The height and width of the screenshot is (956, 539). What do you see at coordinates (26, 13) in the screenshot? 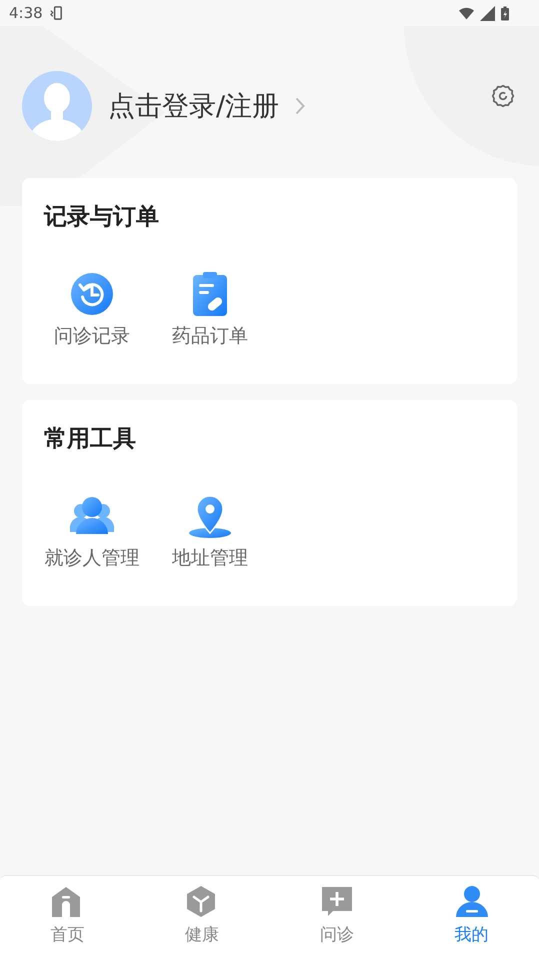
I see `status-time: 4:38` at bounding box center [26, 13].